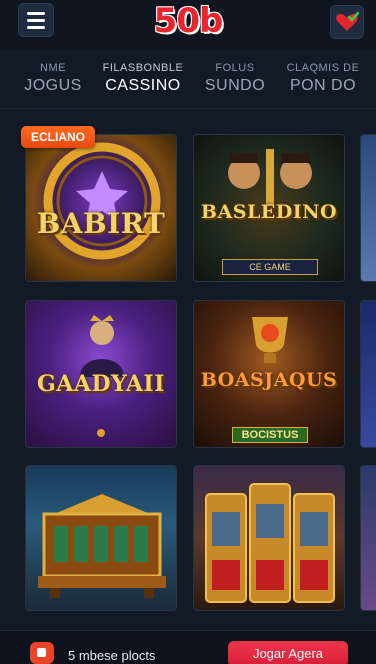 This screenshot has width=376, height=664. I want to click on heart-check-icon, so click(347, 21).